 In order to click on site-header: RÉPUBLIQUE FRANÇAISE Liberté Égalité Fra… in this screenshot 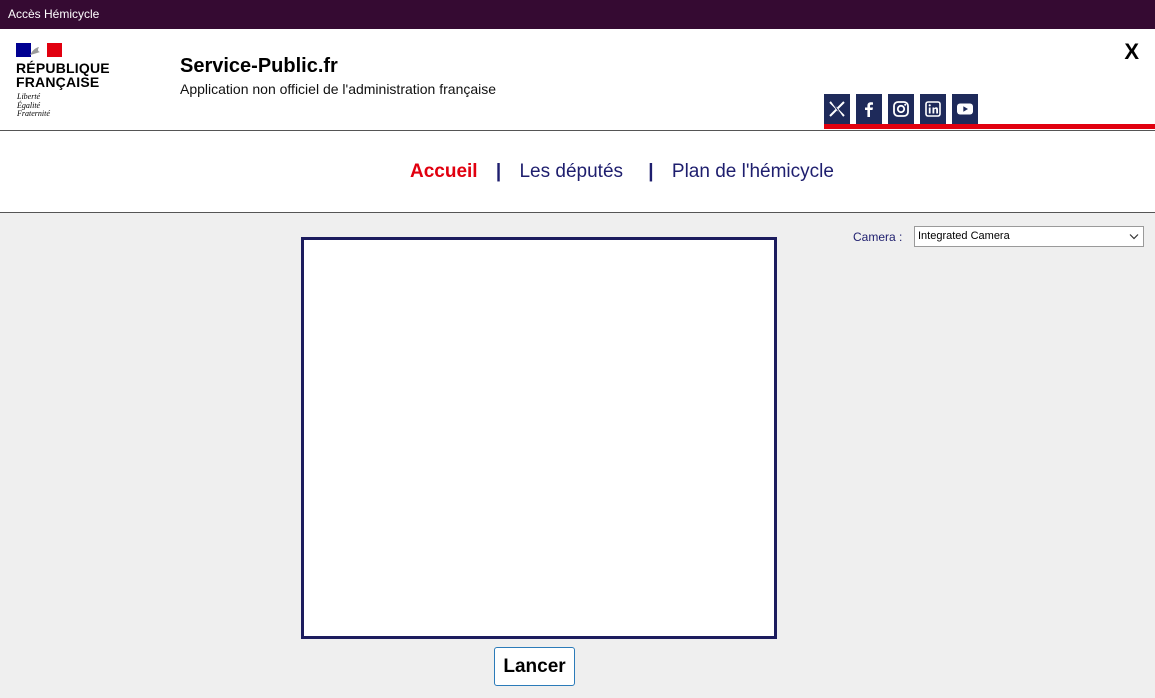, I will do `click(577, 80)`.